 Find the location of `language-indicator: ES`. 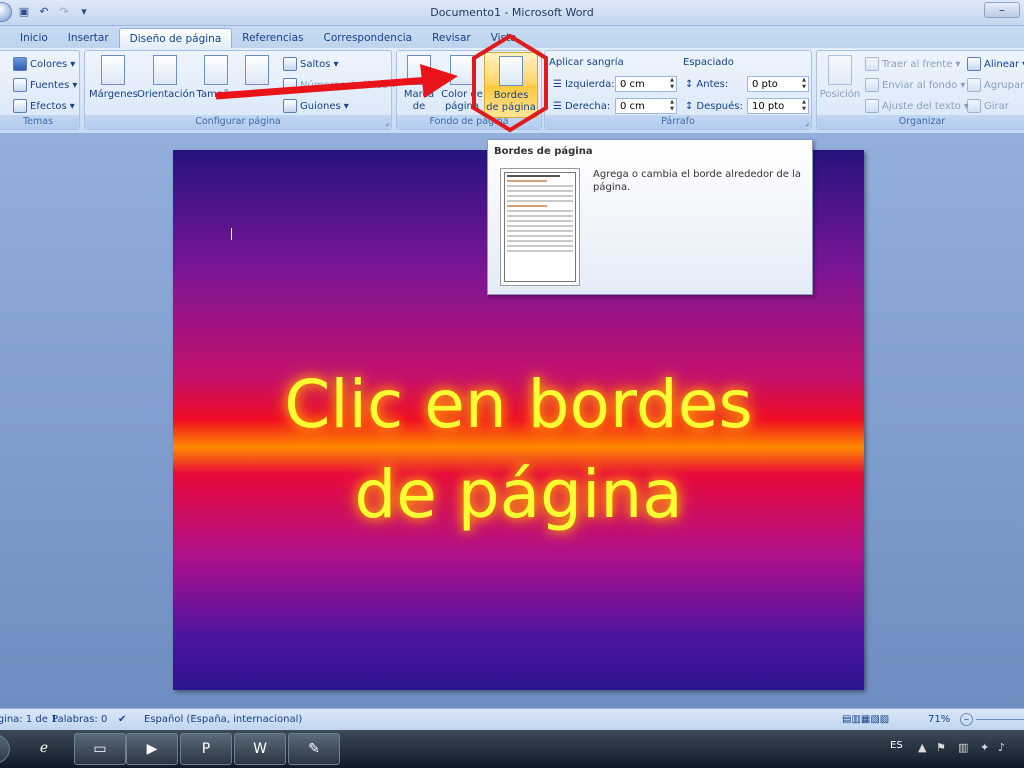

language-indicator: ES is located at coordinates (896, 745).